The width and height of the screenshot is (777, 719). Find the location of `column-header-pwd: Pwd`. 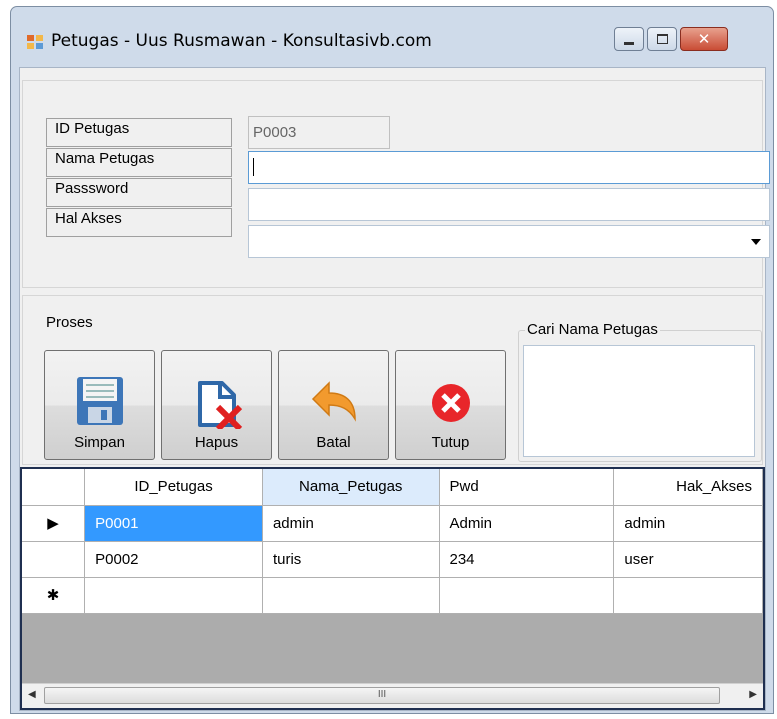

column-header-pwd: Pwd is located at coordinates (527, 487).